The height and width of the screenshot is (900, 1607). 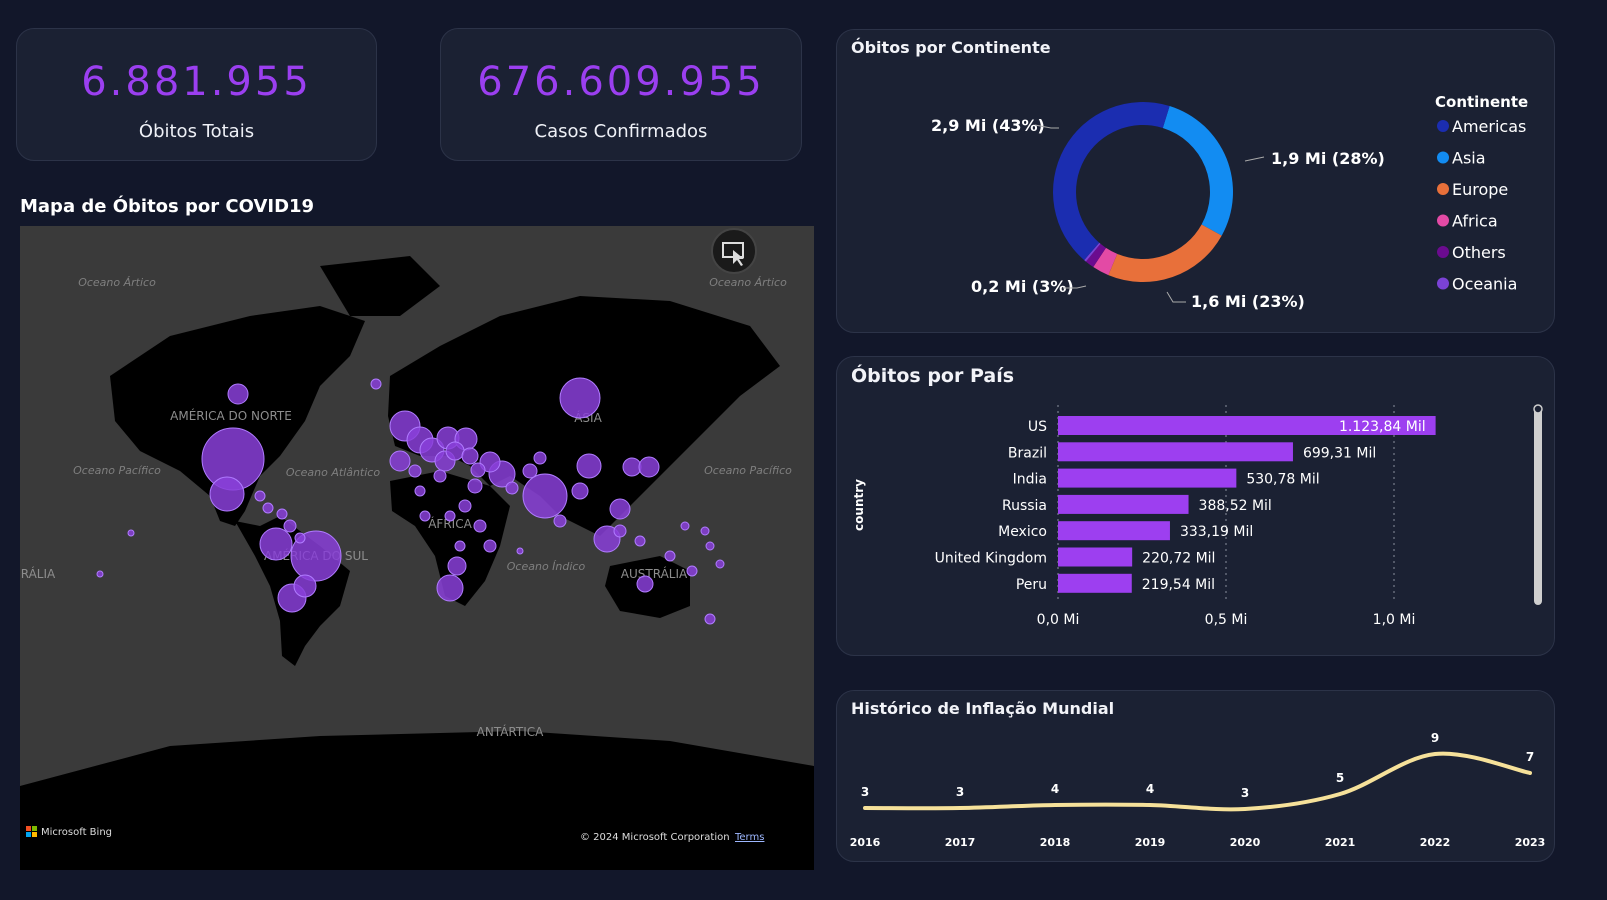 What do you see at coordinates (1037, 427) in the screenshot?
I see `bar-category-label: US` at bounding box center [1037, 427].